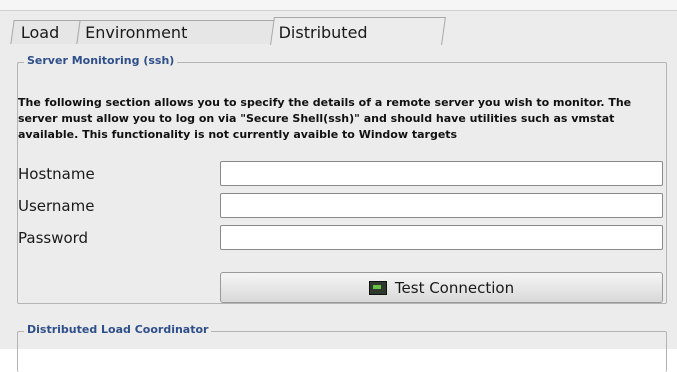 Image resolution: width=677 pixels, height=372 pixels. I want to click on test-connection-button: Test Connection, so click(441, 287).